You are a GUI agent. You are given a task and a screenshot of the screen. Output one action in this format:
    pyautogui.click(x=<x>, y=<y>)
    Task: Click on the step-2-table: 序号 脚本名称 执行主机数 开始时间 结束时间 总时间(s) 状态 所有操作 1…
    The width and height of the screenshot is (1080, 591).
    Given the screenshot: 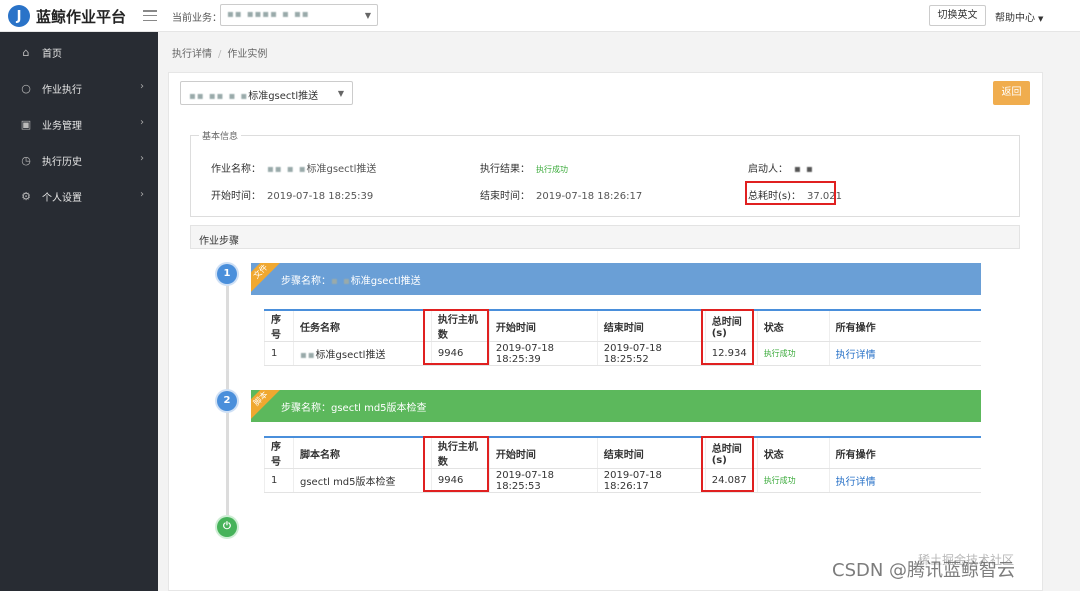 What is the action you would take?
    pyautogui.click(x=622, y=464)
    